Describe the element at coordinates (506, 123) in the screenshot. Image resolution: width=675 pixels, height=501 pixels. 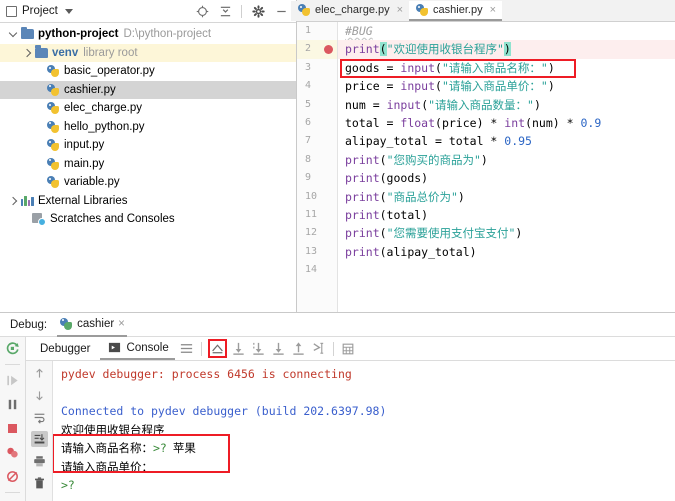
I see `code-line-6: total = float(price) * int(num) * 0.9` at that location.